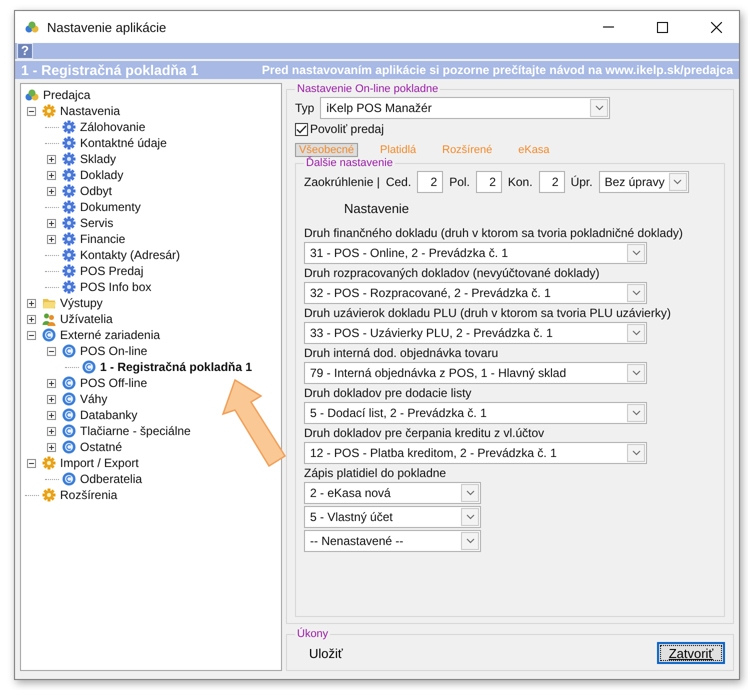  Describe the element at coordinates (342, 182) in the screenshot. I see `rounding-label: Zaokrúhlenie |` at that location.